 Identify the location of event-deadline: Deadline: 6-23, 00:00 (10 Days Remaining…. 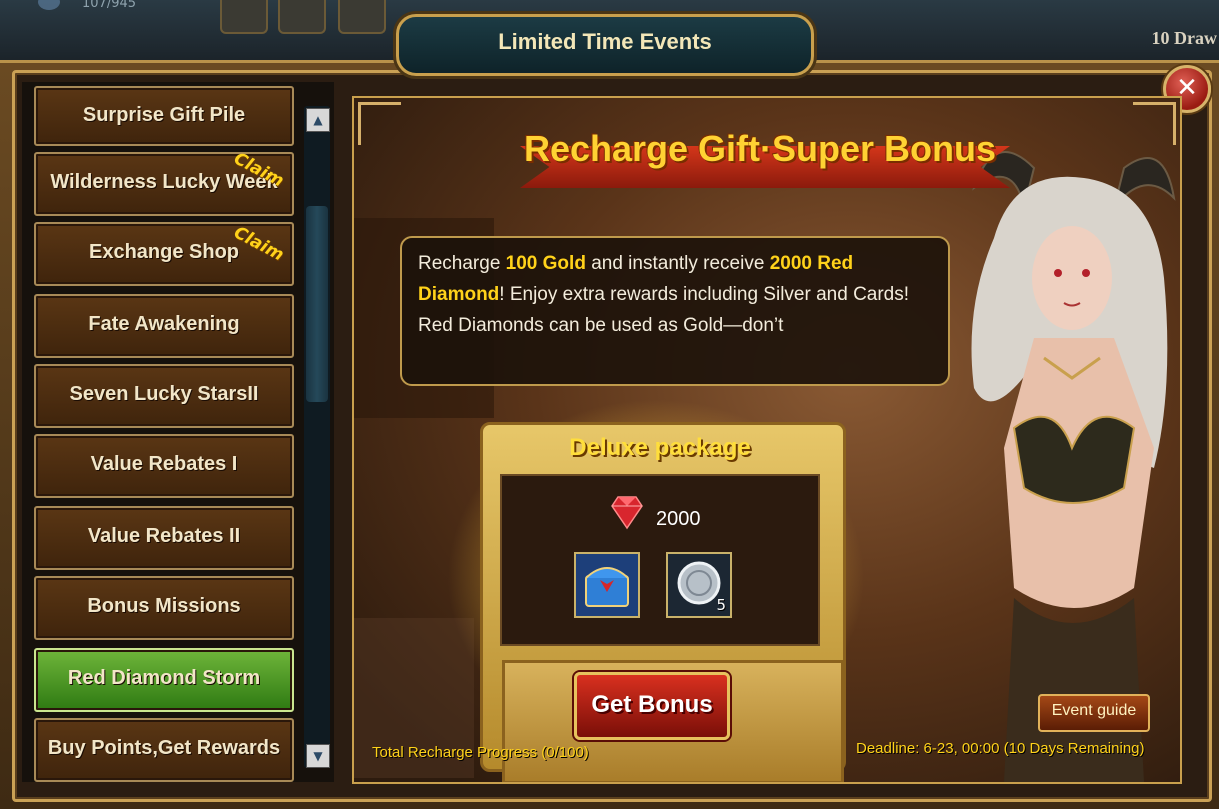
(1000, 748).